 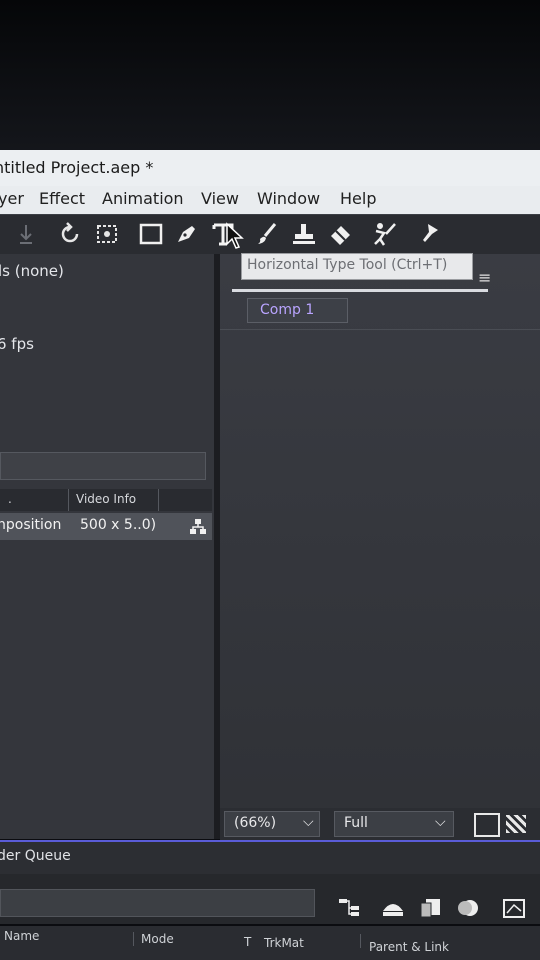 What do you see at coordinates (487, 825) in the screenshot?
I see `fast-previews-icon` at bounding box center [487, 825].